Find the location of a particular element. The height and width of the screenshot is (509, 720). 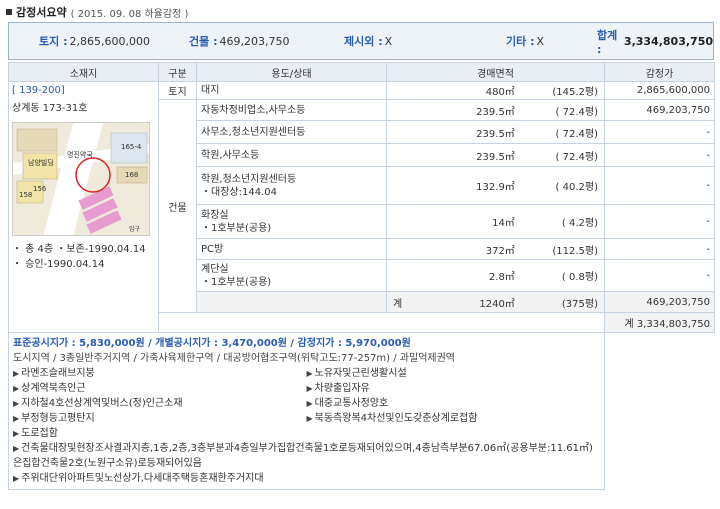

building-area-cell: 2.8㎡ ( 0.8평) is located at coordinates (495, 275).